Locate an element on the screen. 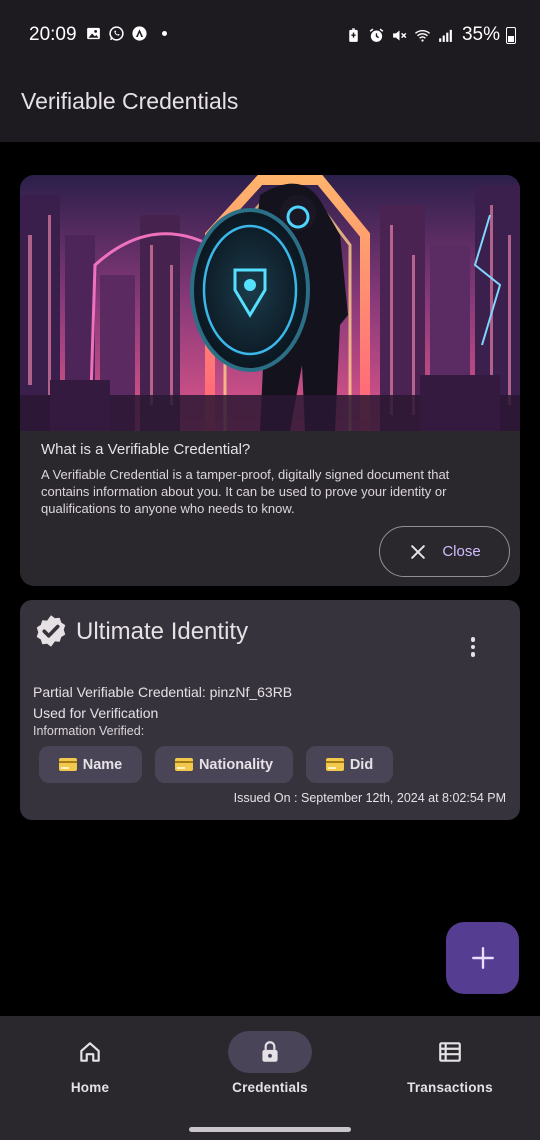  system-icons: 35% is located at coordinates (430, 35).